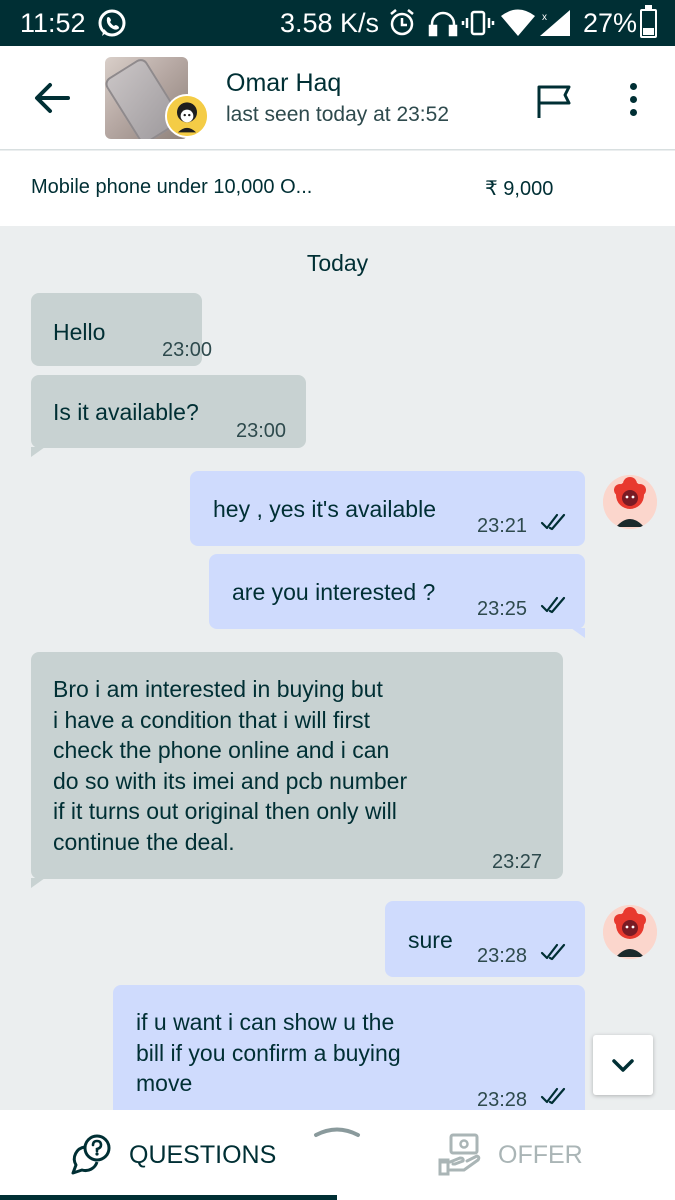 This screenshot has height=1200, width=675. I want to click on message-time: 23:27, so click(517, 862).